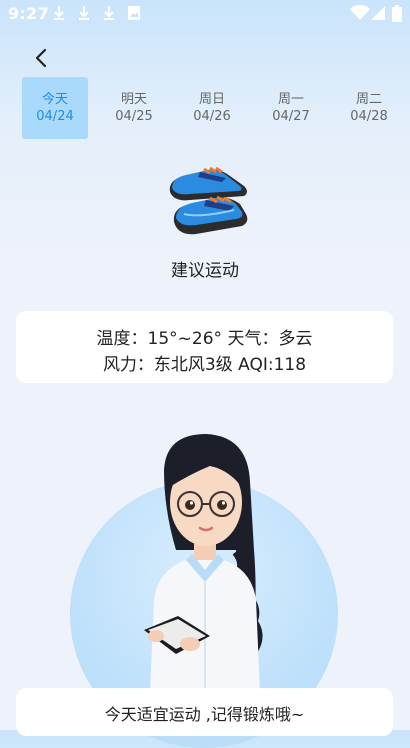 The width and height of the screenshot is (410, 748). Describe the element at coordinates (205, 14) in the screenshot. I see `status-bar: 9:27` at that location.